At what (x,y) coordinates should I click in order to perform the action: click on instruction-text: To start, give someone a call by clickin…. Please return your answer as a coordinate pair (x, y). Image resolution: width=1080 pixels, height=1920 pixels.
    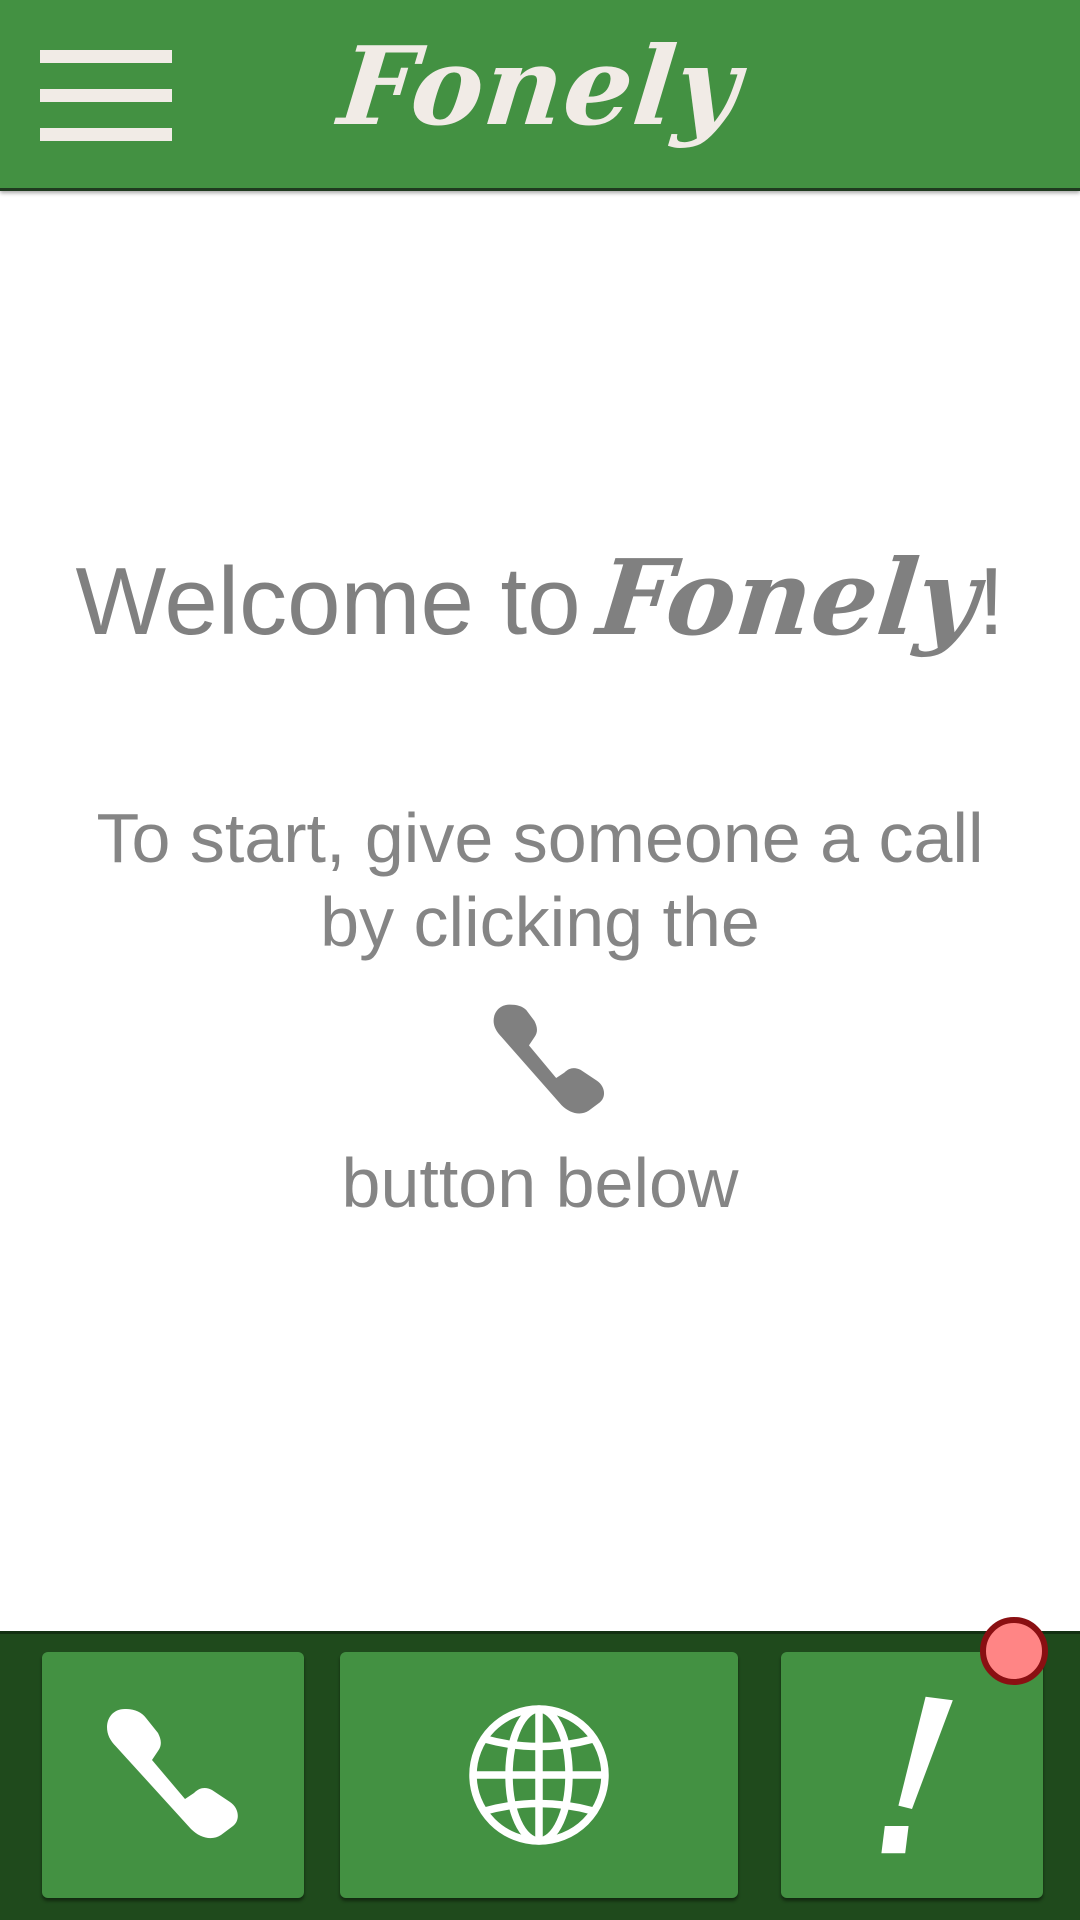
    Looking at the image, I should click on (540, 880).